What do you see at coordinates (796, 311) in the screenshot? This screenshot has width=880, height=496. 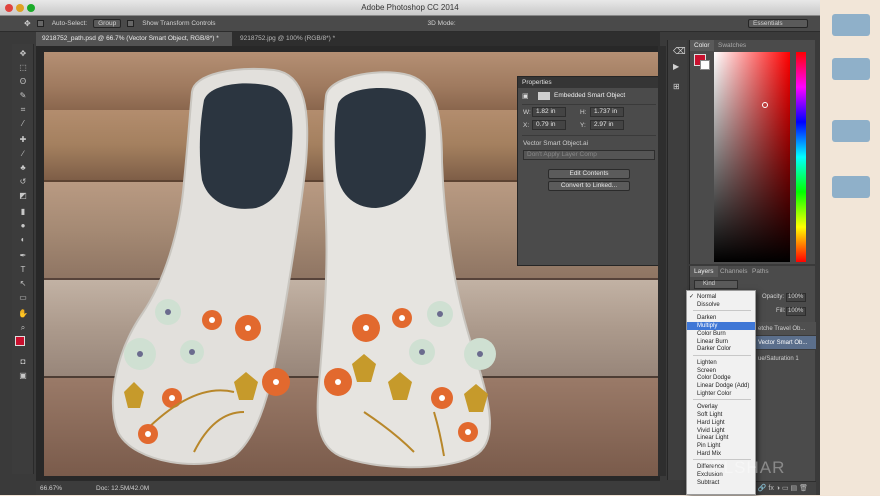 I see `fill-field: 100%` at bounding box center [796, 311].